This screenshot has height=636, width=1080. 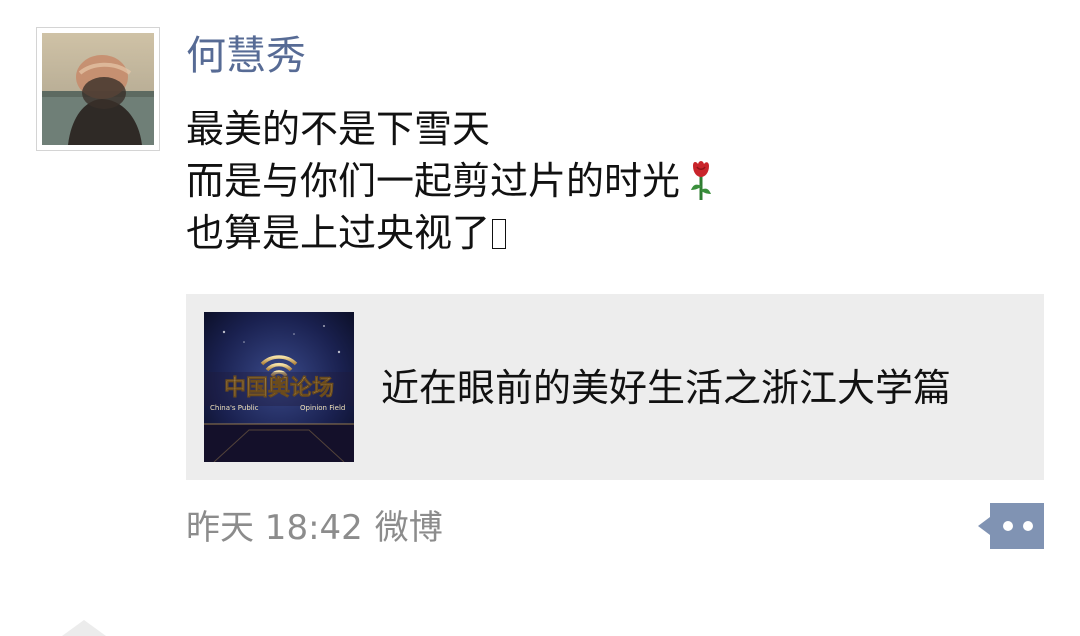 What do you see at coordinates (322, 408) in the screenshot?
I see `thumb-subtitle-right: Opinion Field` at bounding box center [322, 408].